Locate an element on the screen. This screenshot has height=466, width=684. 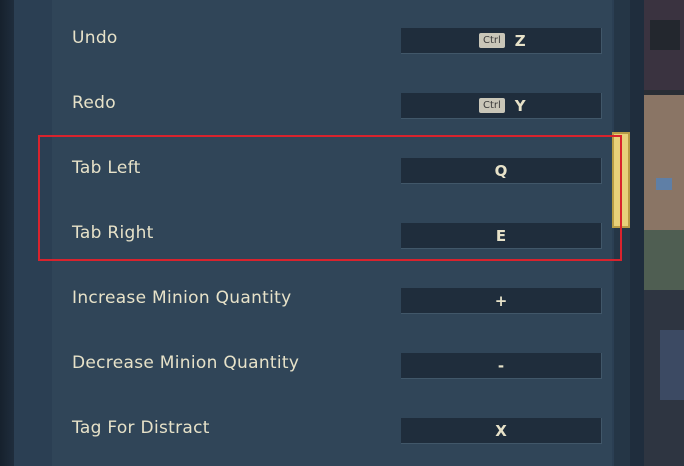
keybinding-row-redo: Redo Ctrl Y is located at coordinates (314, 103).